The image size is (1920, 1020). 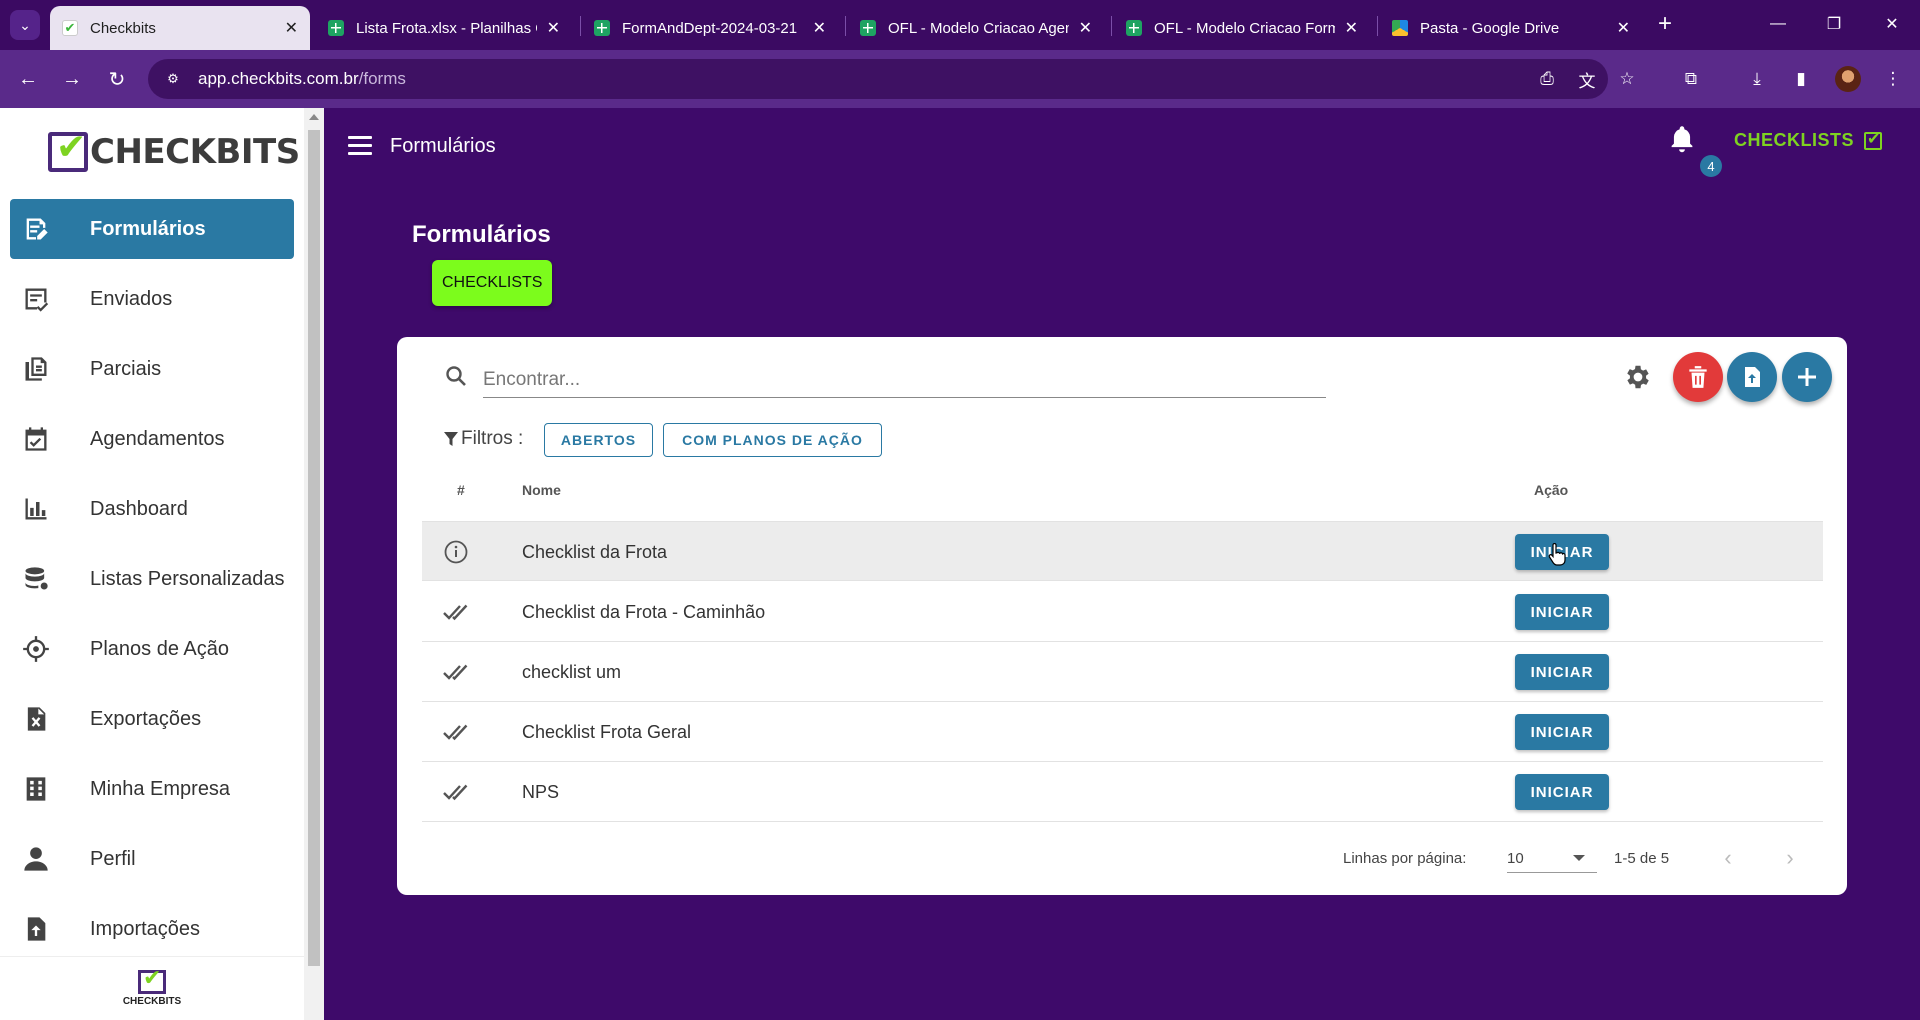 What do you see at coordinates (1587, 79) in the screenshot?
I see `translate-icon: 文` at bounding box center [1587, 79].